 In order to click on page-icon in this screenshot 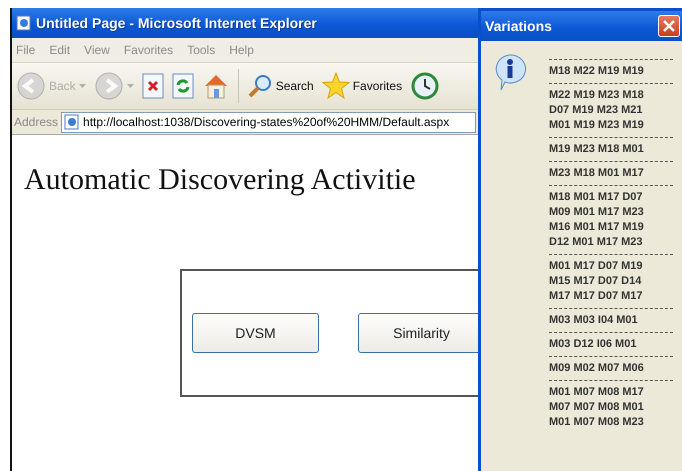, I will do `click(24, 23)`.